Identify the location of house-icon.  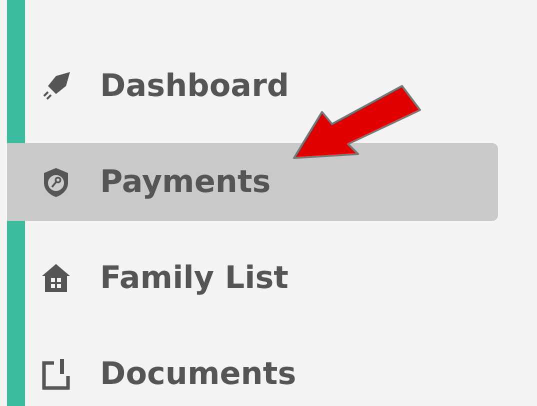
(56, 278).